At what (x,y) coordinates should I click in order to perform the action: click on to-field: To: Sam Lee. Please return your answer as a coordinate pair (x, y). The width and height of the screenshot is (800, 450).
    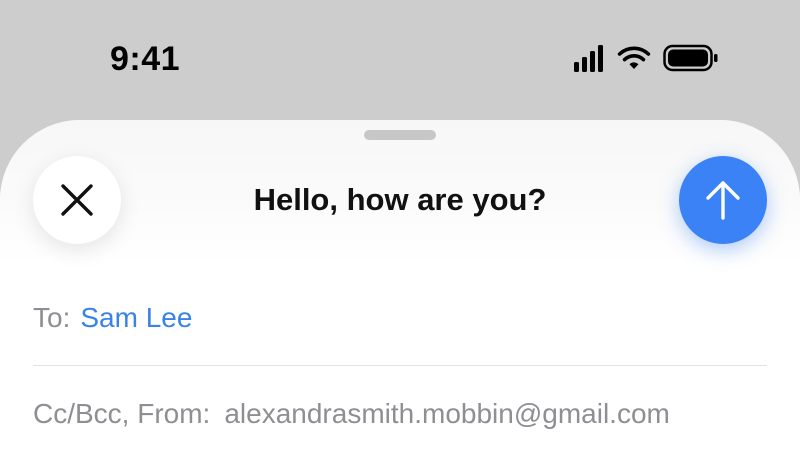
    Looking at the image, I should click on (112, 318).